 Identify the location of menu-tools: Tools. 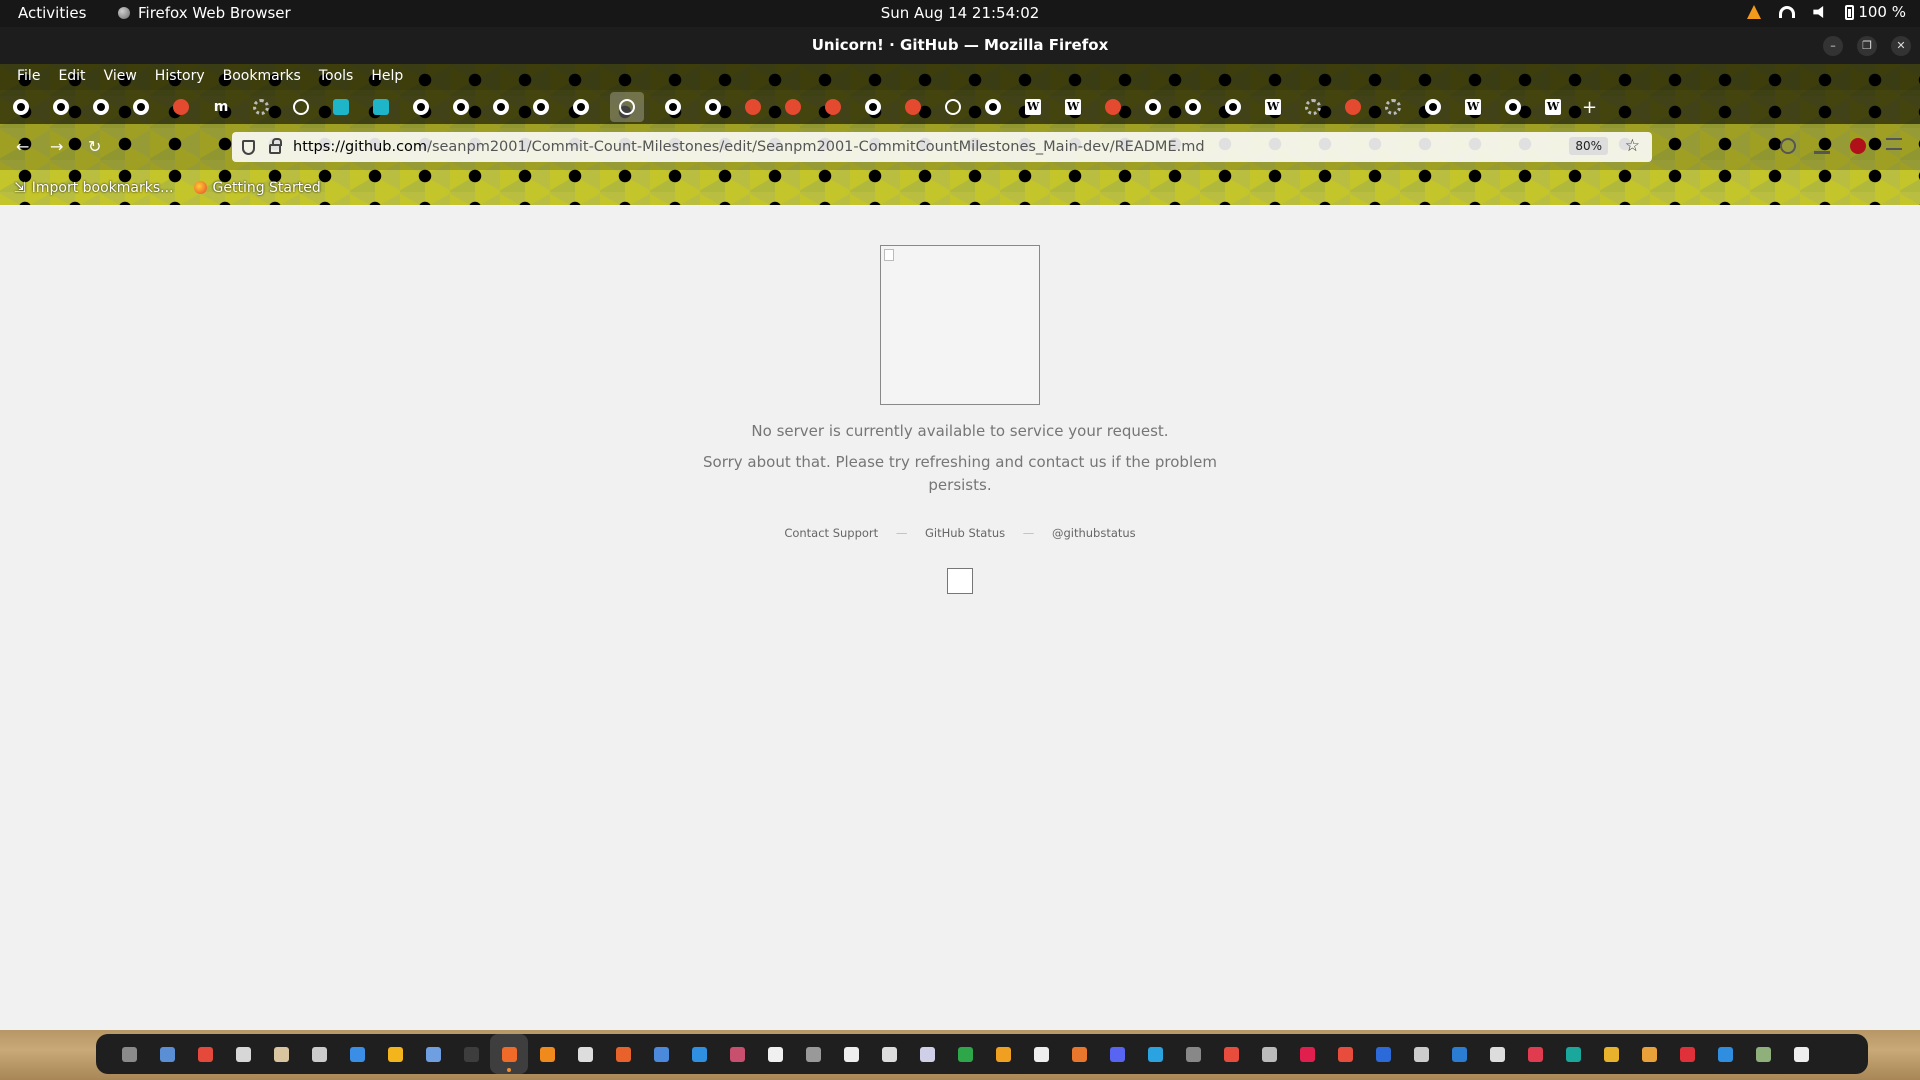
(336, 77).